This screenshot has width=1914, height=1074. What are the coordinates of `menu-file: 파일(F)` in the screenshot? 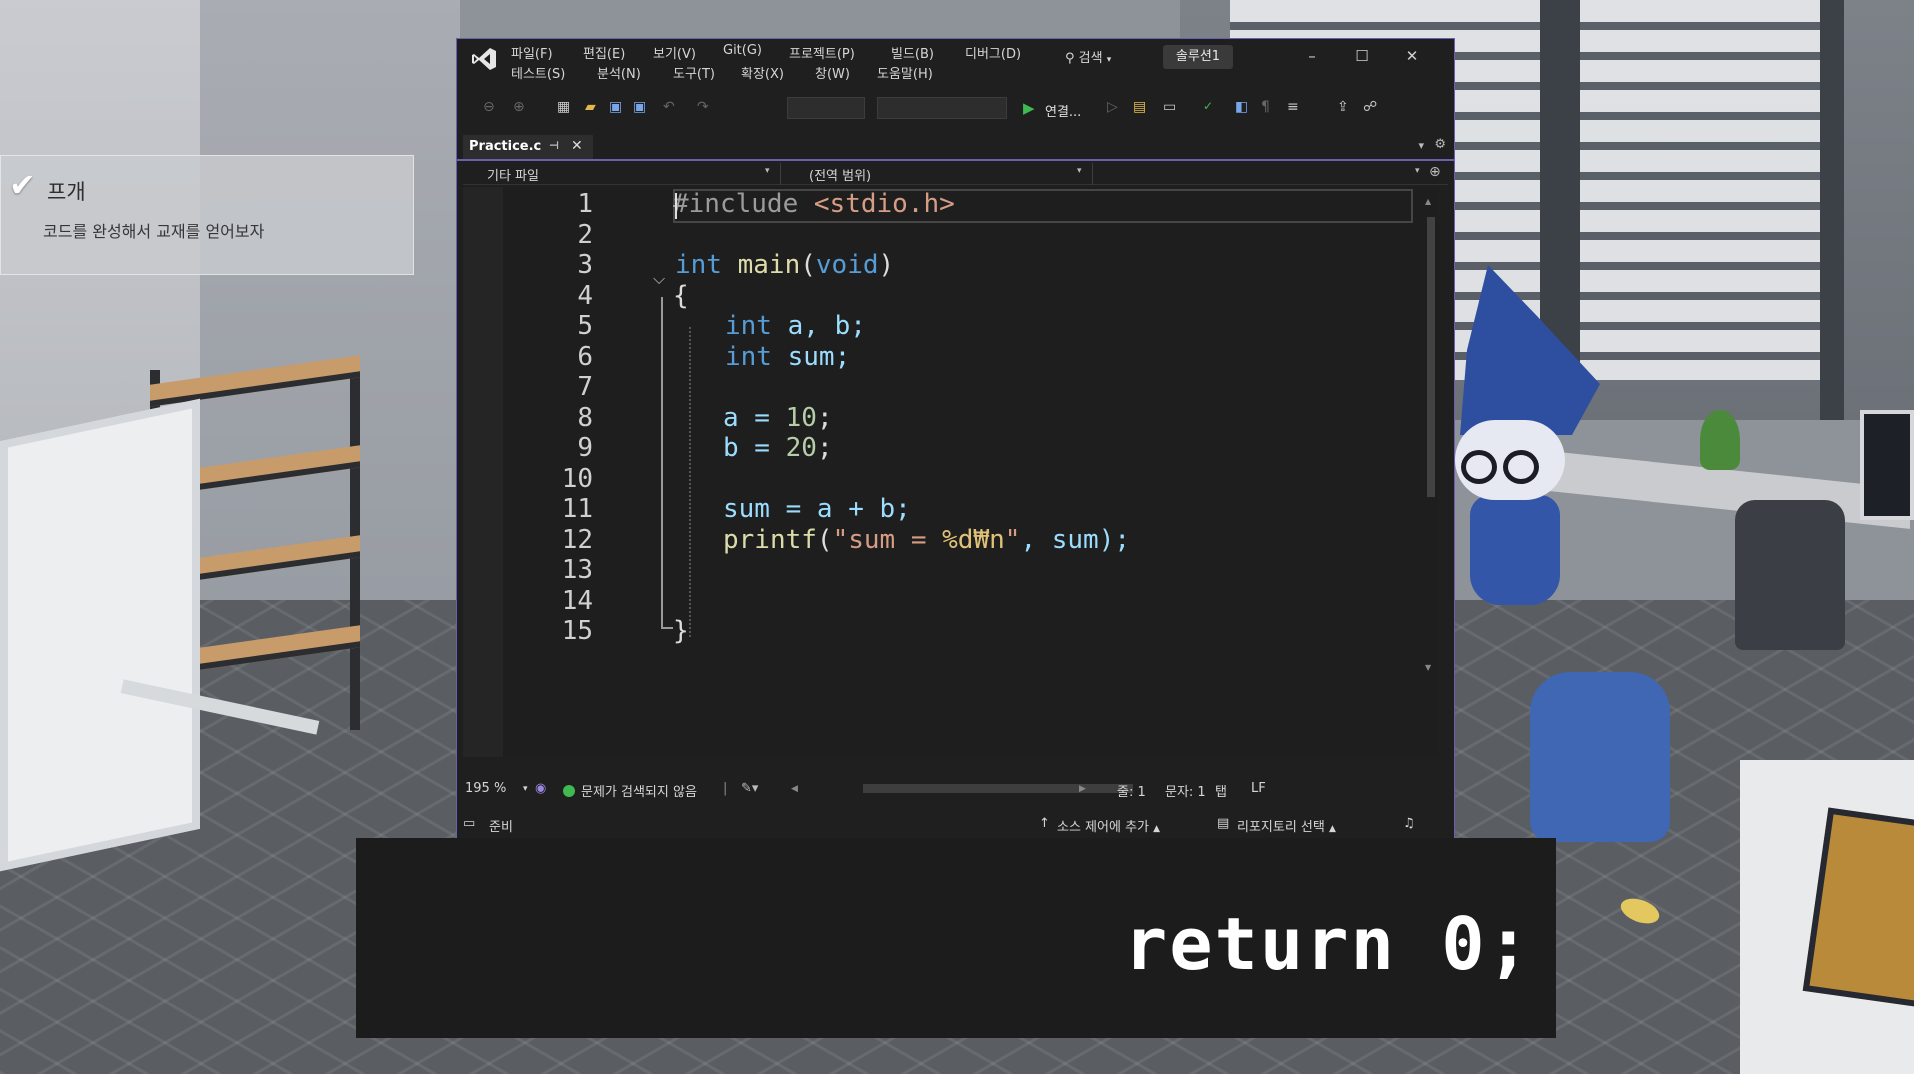 It's located at (532, 52).